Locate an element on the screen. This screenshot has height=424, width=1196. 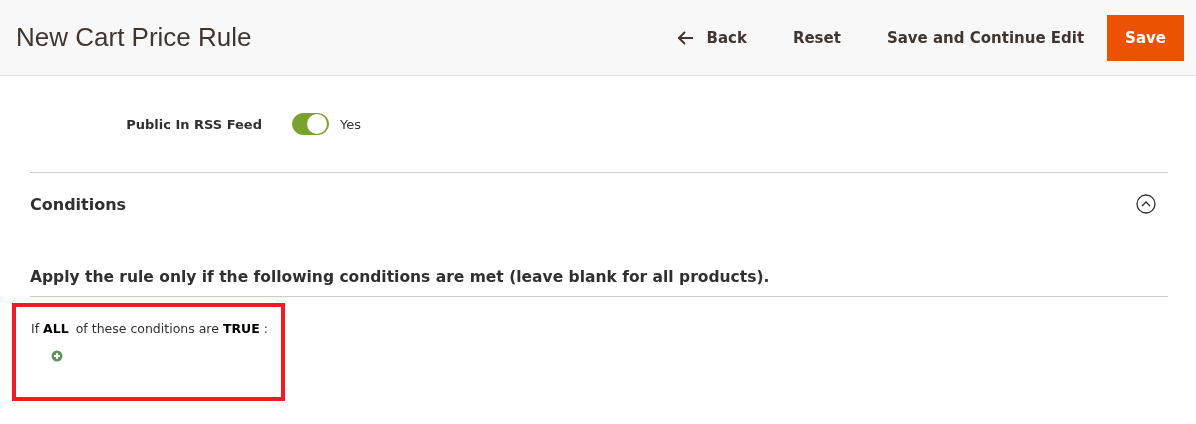
save-button: Save is located at coordinates (1145, 37).